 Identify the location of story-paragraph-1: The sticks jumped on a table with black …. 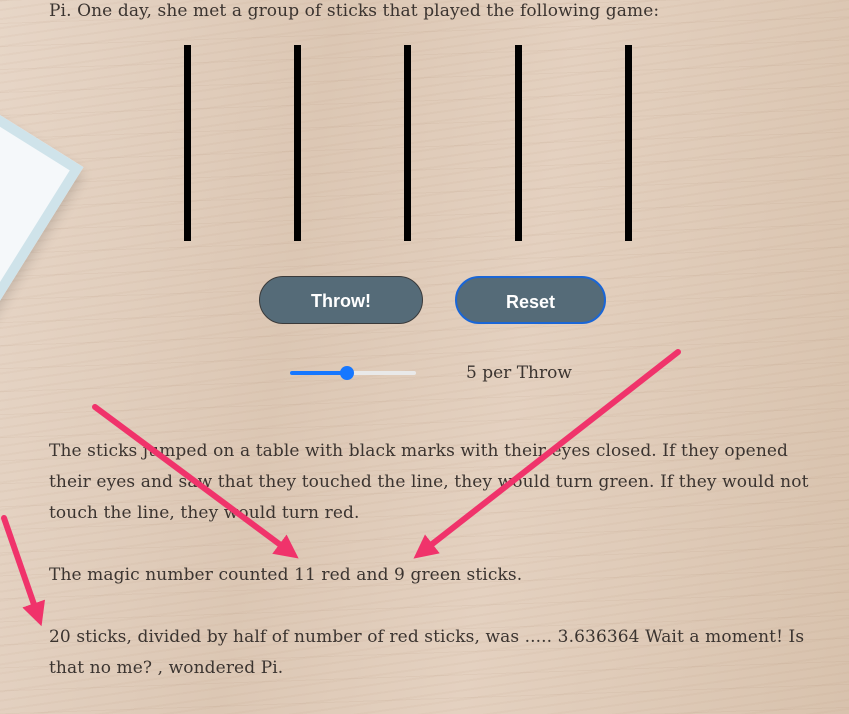
(429, 482).